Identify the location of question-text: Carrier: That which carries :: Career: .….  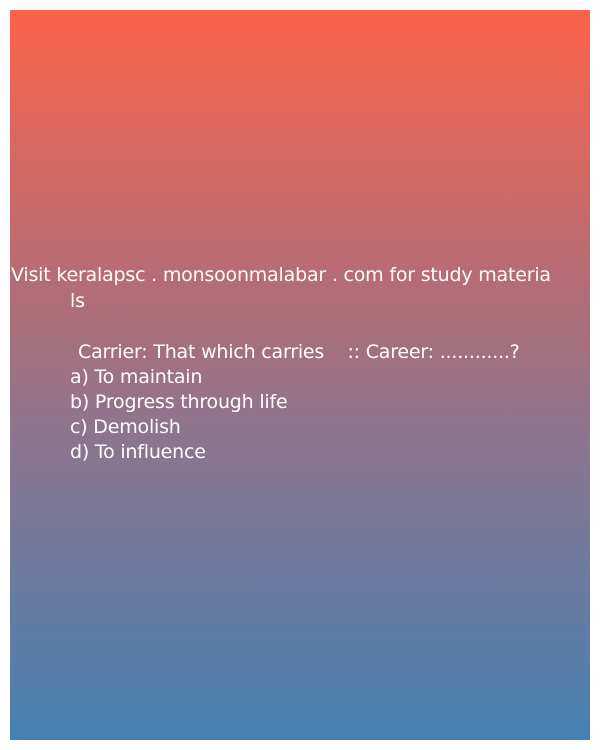
(299, 352).